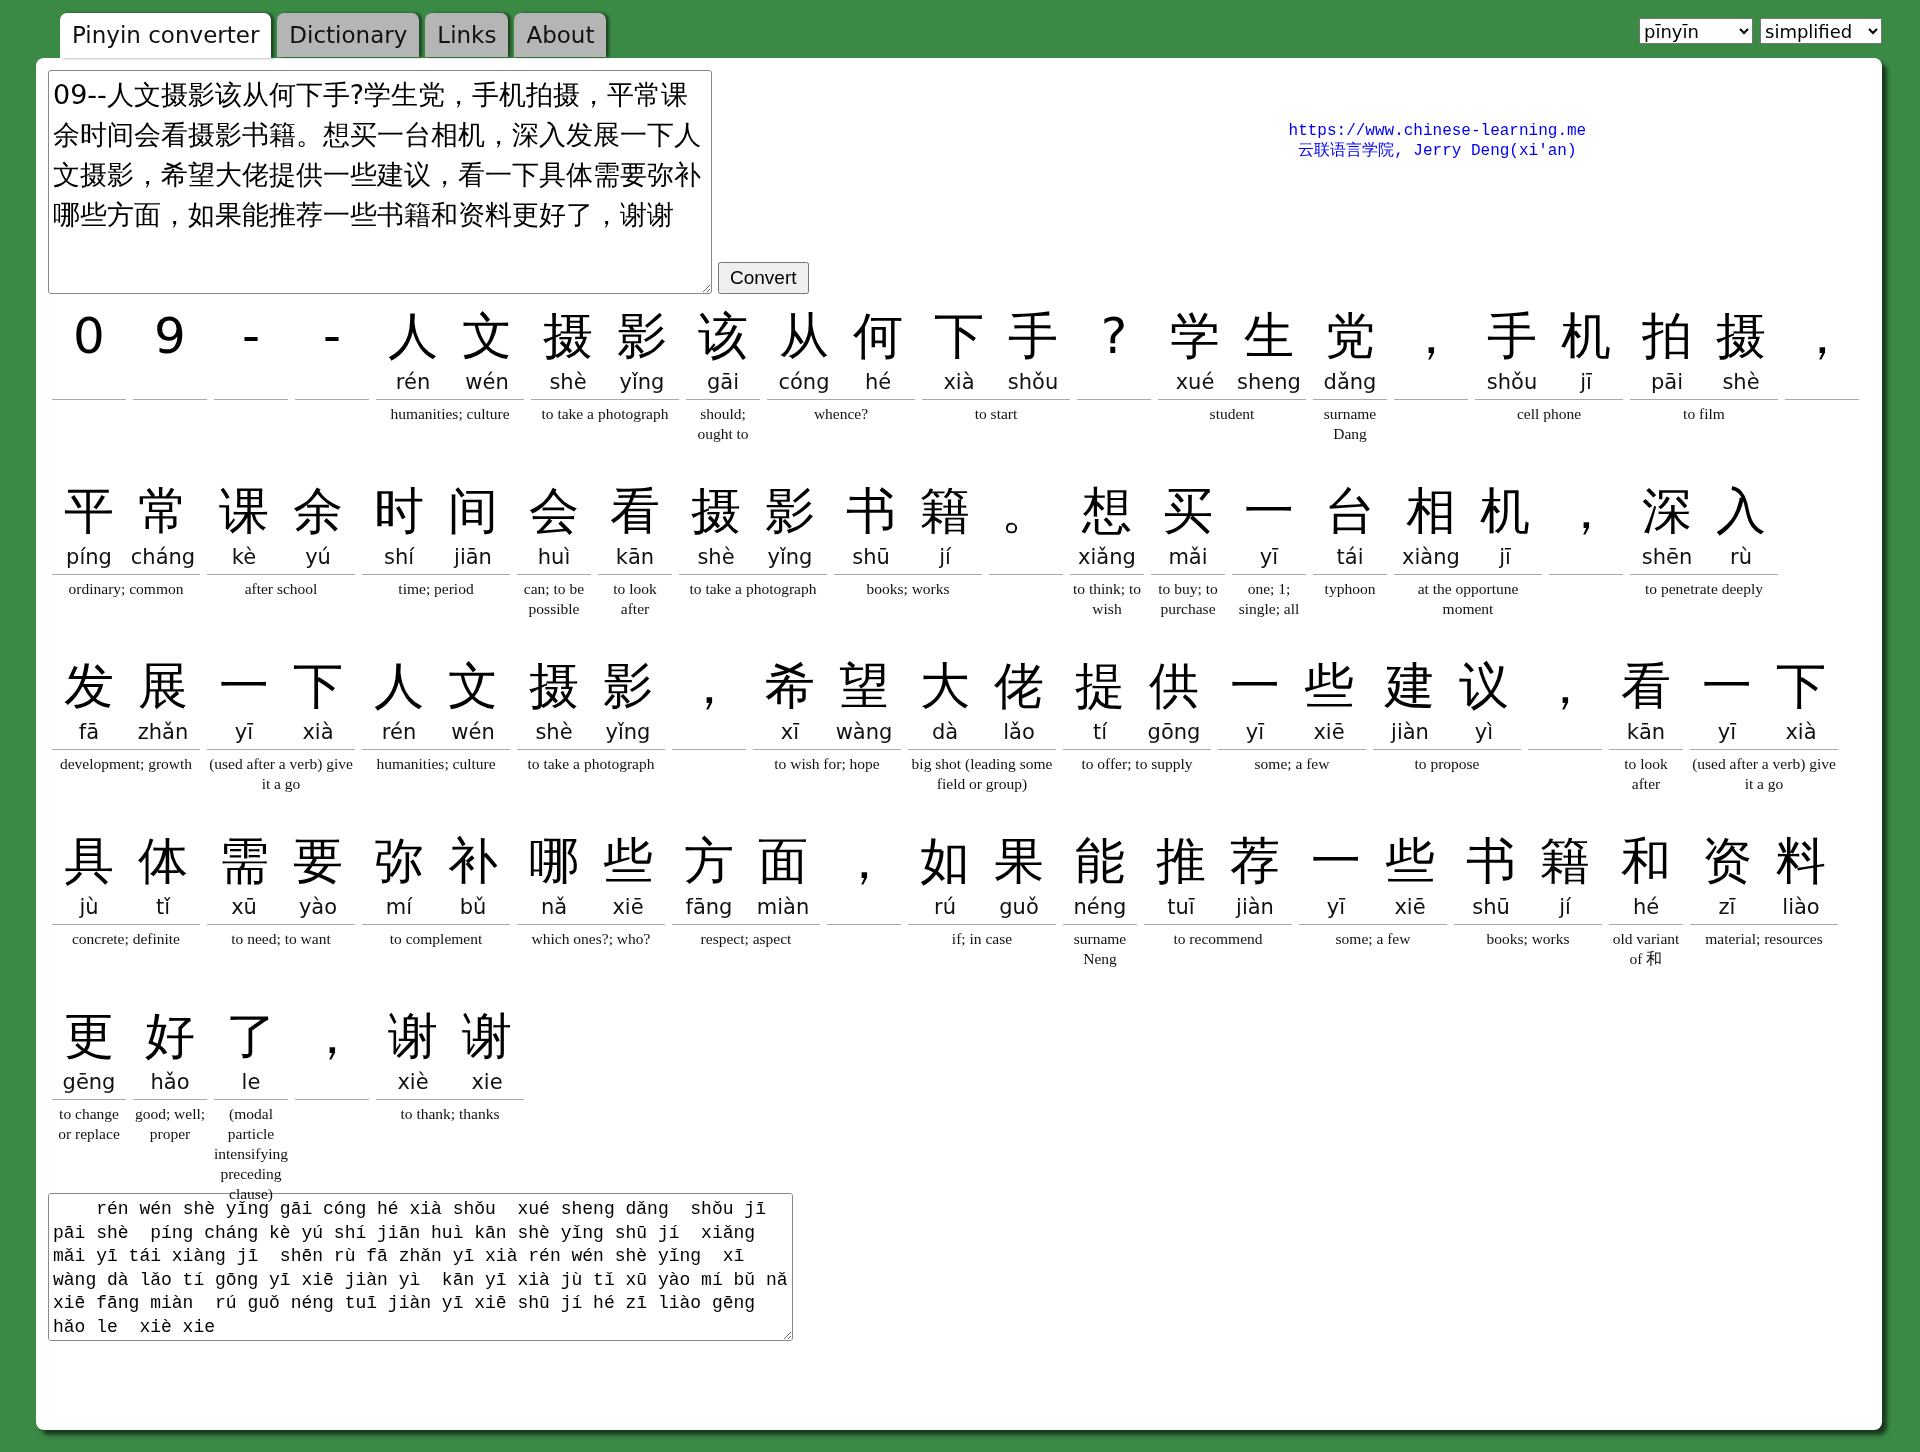  I want to click on dropdown: pīnyīn, so click(1696, 31).